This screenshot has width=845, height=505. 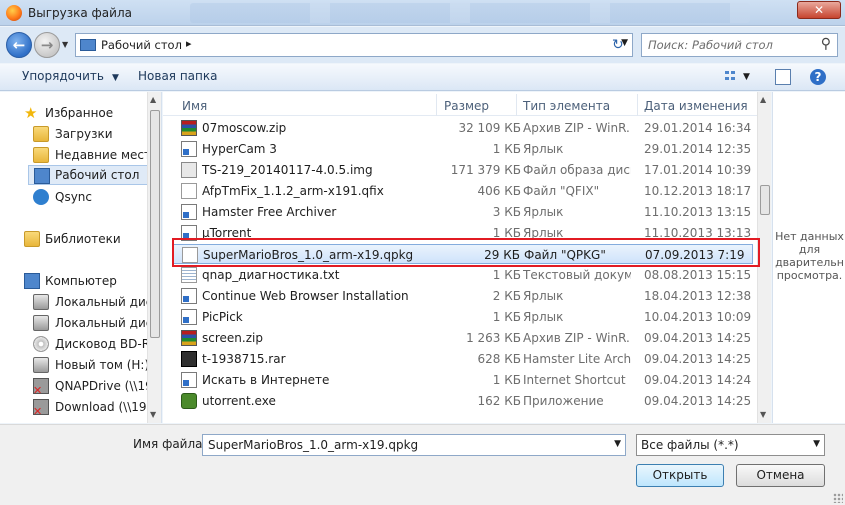 I want to click on sidebar-item-computer: Компьютер, so click(x=72, y=281).